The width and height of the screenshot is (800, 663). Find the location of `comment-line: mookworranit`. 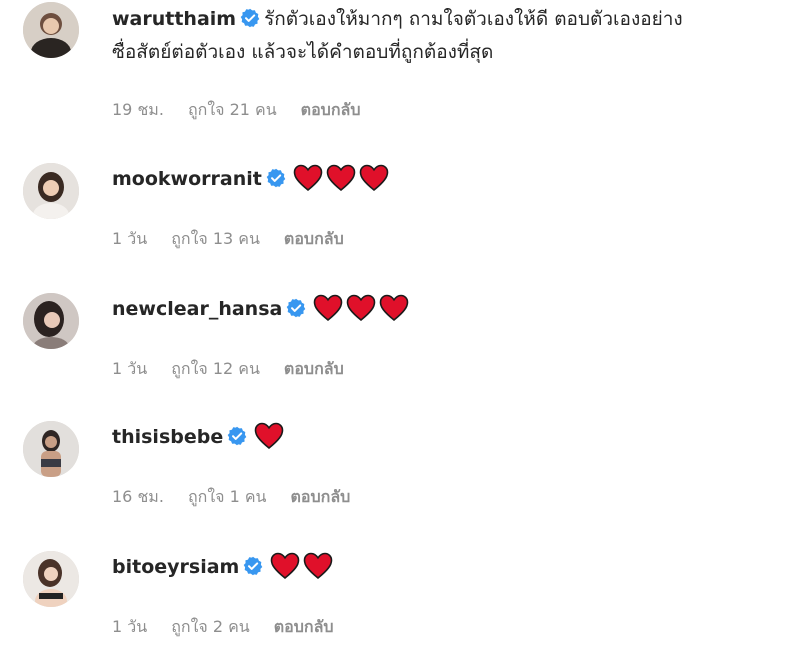

comment-line: mookworranit is located at coordinates (250, 179).